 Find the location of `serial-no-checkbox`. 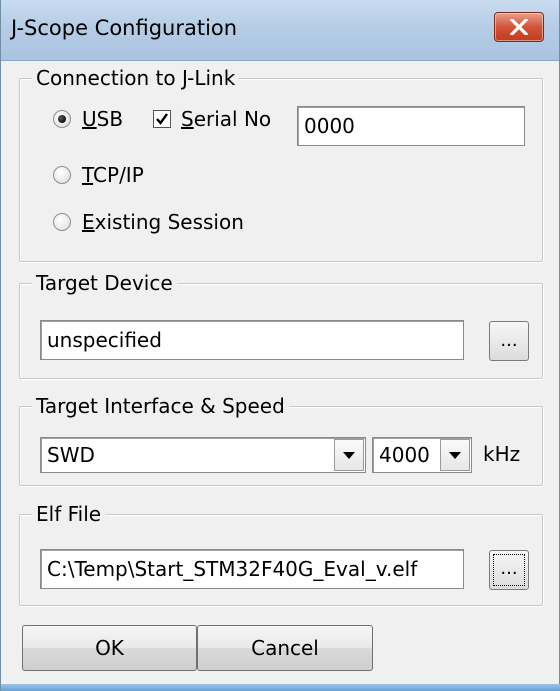

serial-no-checkbox is located at coordinates (162, 119).